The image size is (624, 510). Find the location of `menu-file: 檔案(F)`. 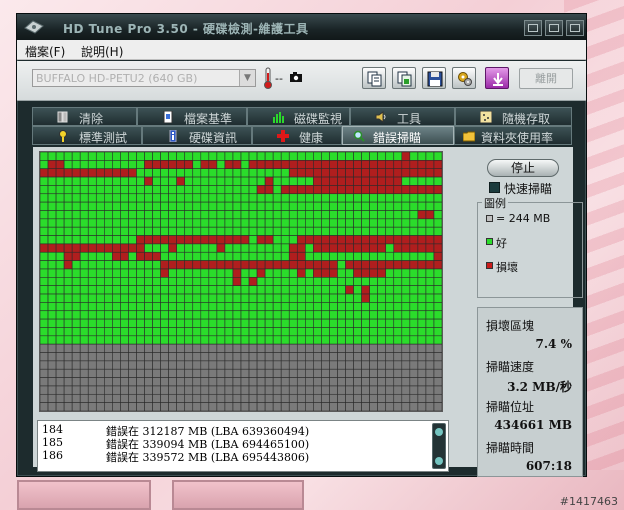

menu-file: 檔案(F) is located at coordinates (45, 51).